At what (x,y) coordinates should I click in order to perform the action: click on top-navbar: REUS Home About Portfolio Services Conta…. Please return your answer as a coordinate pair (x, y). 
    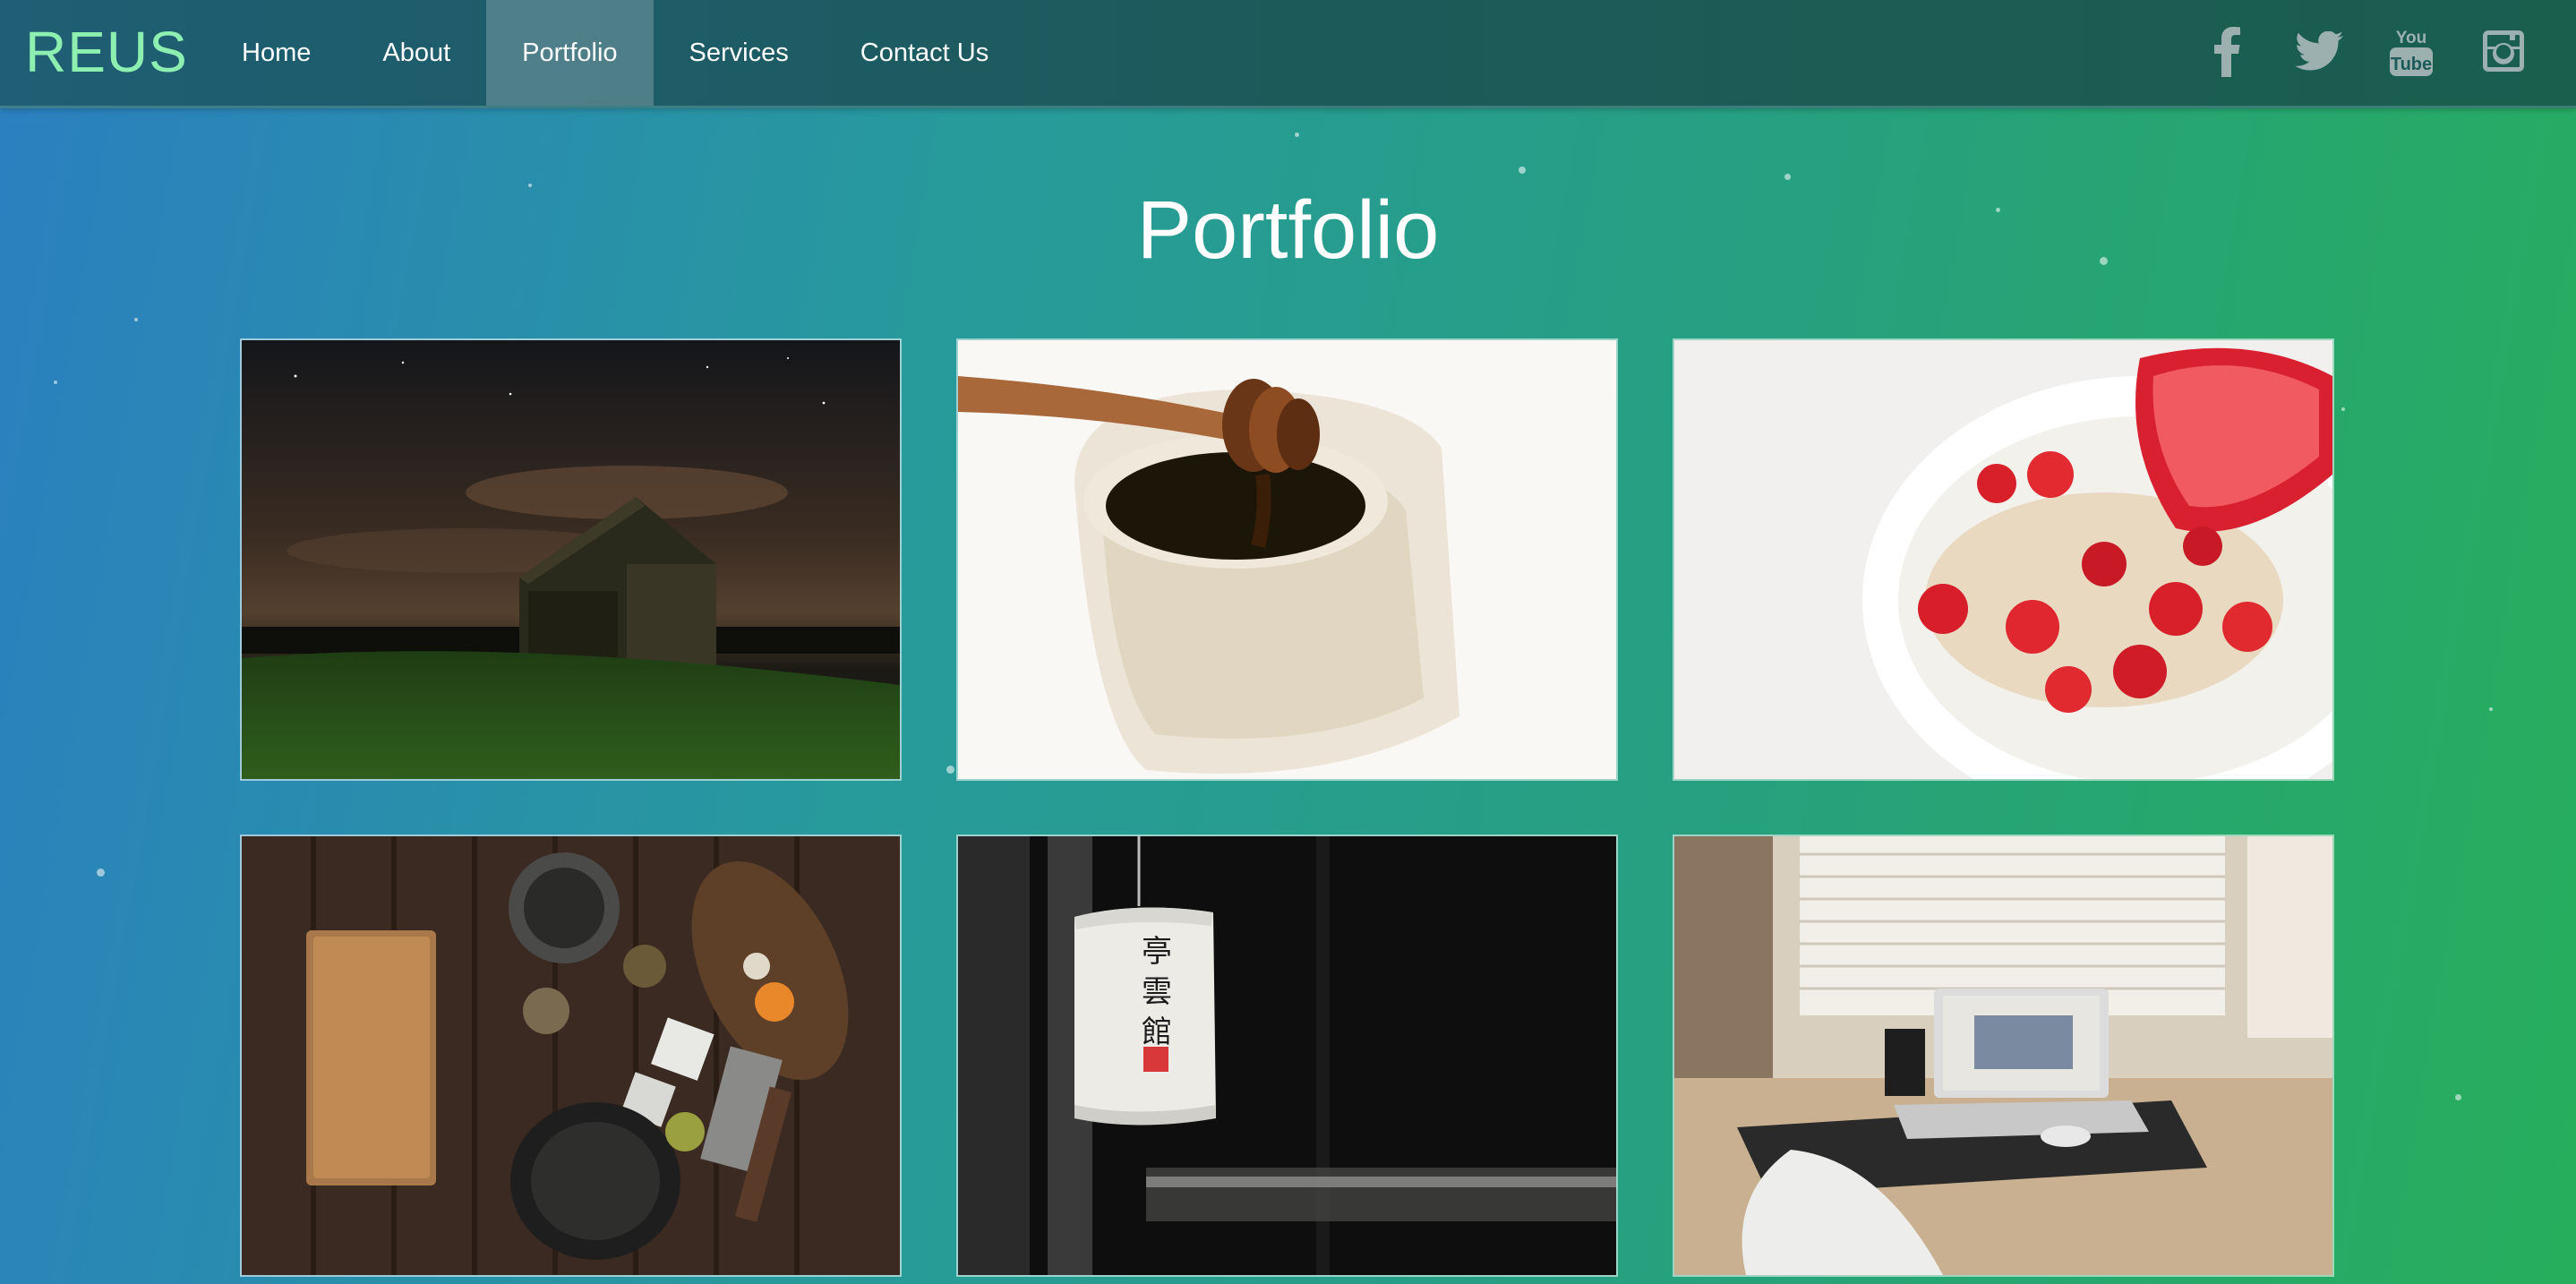
    Looking at the image, I should click on (1288, 54).